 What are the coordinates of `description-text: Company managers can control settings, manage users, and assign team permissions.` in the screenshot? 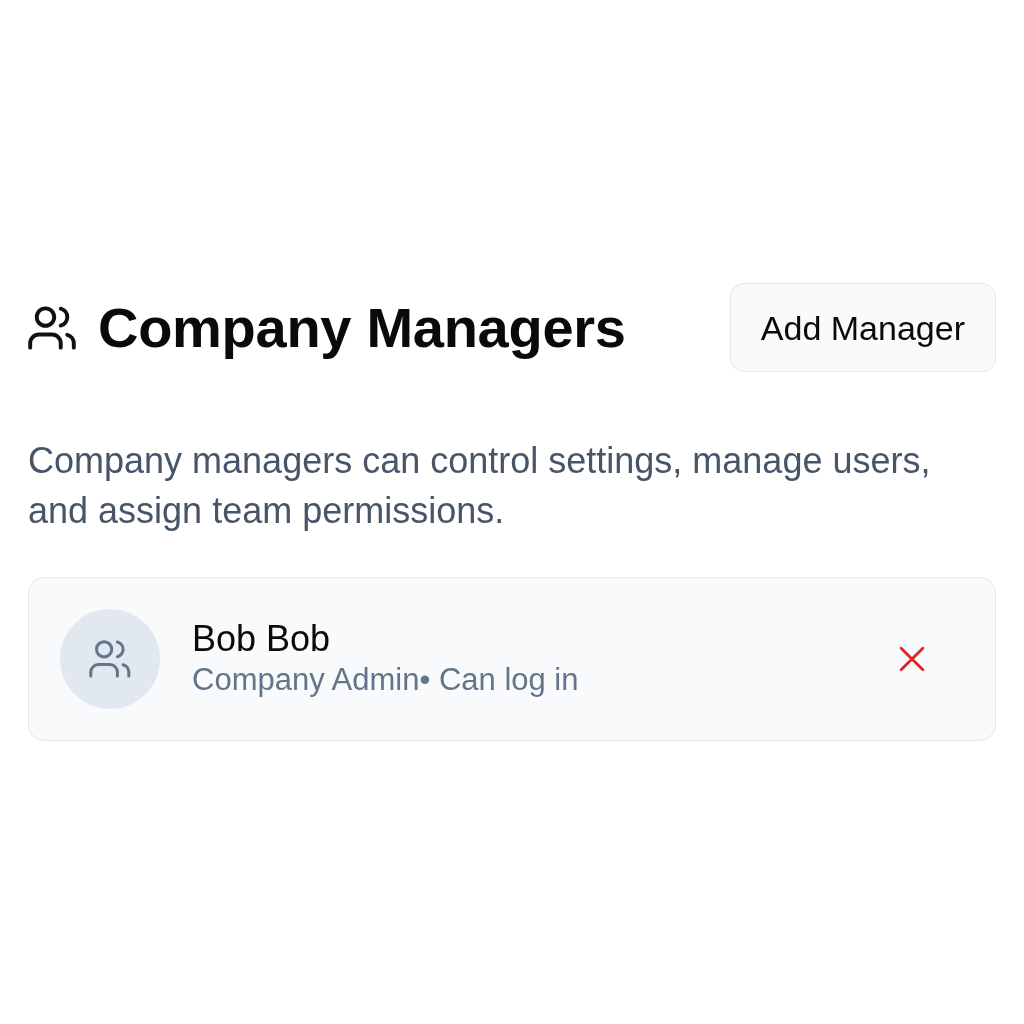 It's located at (480, 486).